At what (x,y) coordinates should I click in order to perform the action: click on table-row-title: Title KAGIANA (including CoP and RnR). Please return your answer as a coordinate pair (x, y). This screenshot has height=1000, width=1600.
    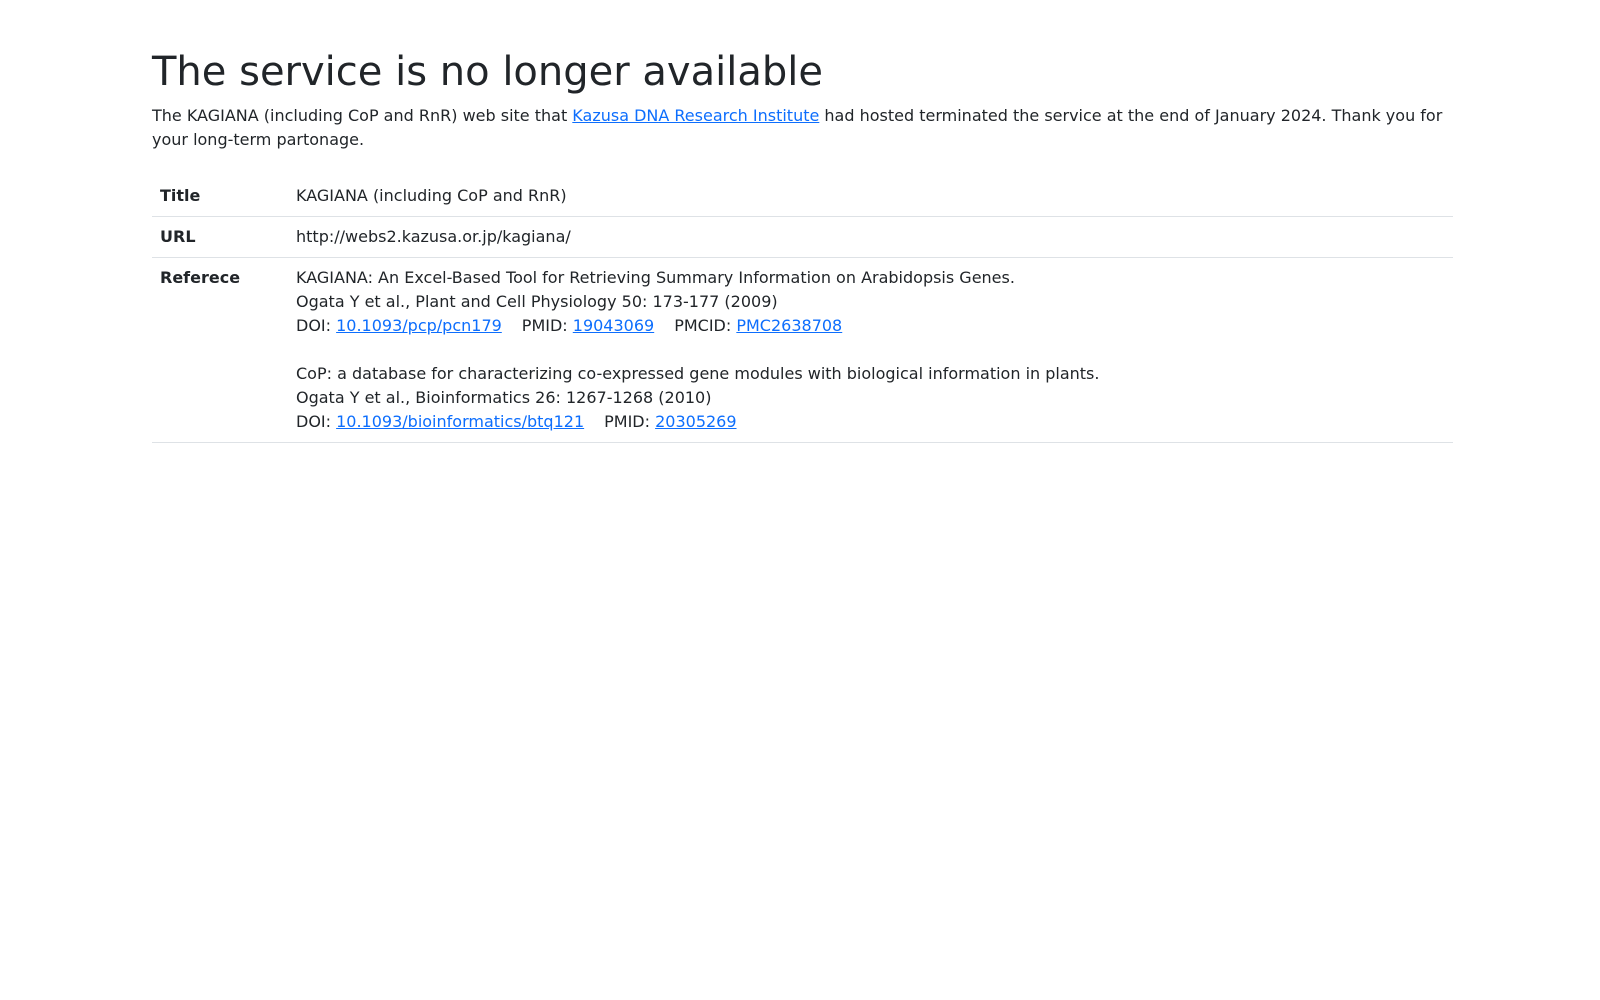
    Looking at the image, I should click on (802, 196).